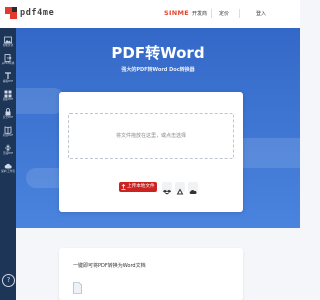 This screenshot has height=300, width=320. What do you see at coordinates (141, 186) in the screenshot?
I see `upload-button-label: 上传本地文件` at bounding box center [141, 186].